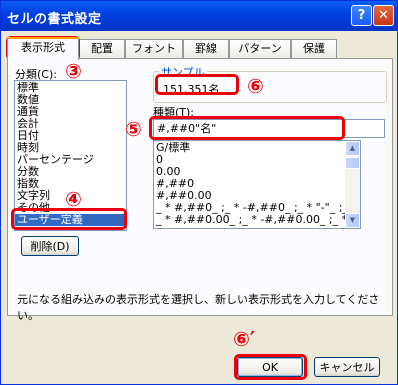 This screenshot has width=398, height=385. What do you see at coordinates (102, 48) in the screenshot?
I see `tab-alignment: 配置` at bounding box center [102, 48].